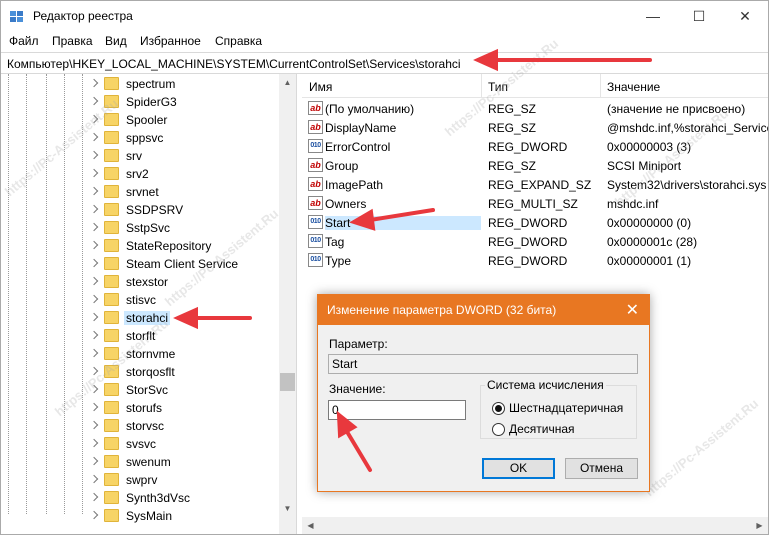  Describe the element at coordinates (184, 516) in the screenshot. I see `tree-item: SysMain` at that location.